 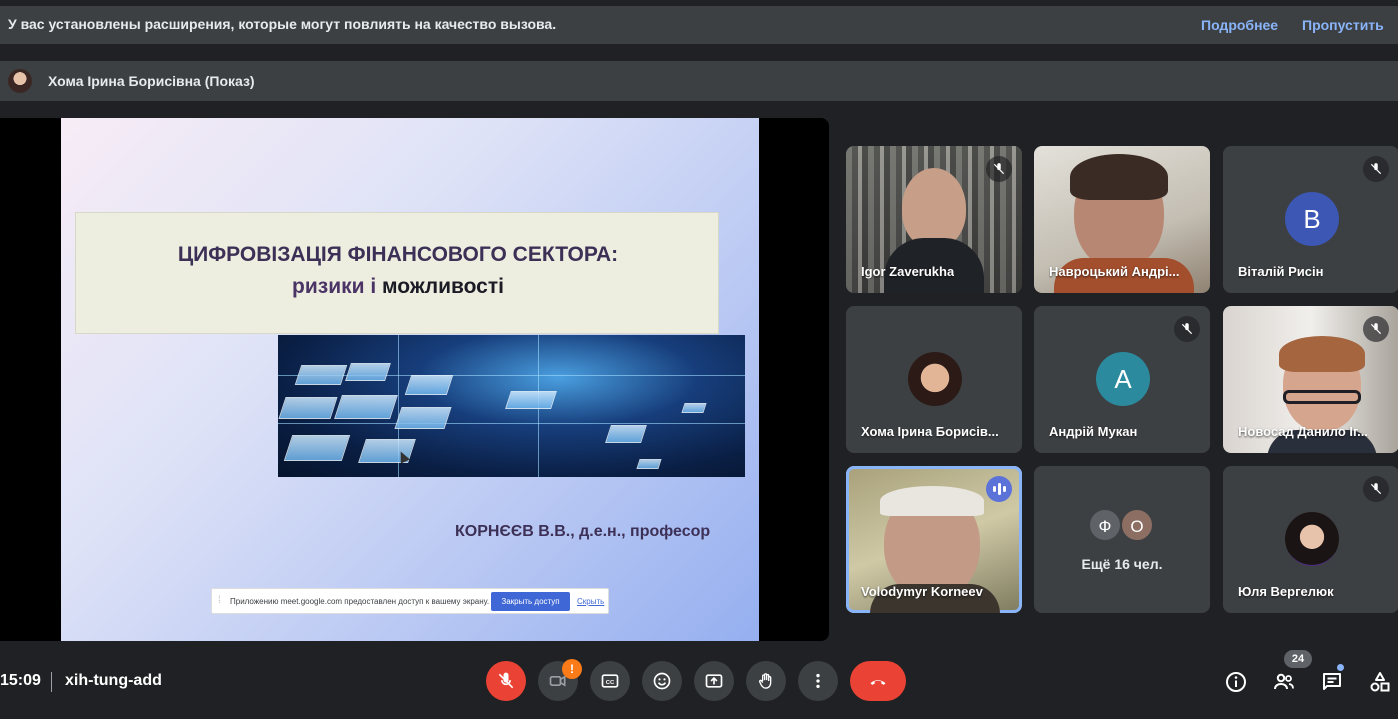 I want to click on participant-name: Volodymyr Korneev, so click(x=922, y=591).